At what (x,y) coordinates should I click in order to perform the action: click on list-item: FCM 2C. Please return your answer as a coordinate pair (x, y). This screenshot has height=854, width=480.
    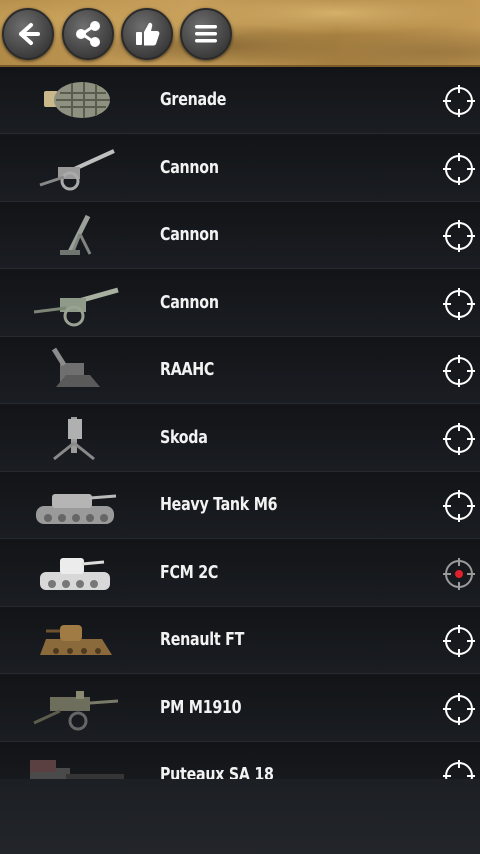
    Looking at the image, I should click on (240, 573).